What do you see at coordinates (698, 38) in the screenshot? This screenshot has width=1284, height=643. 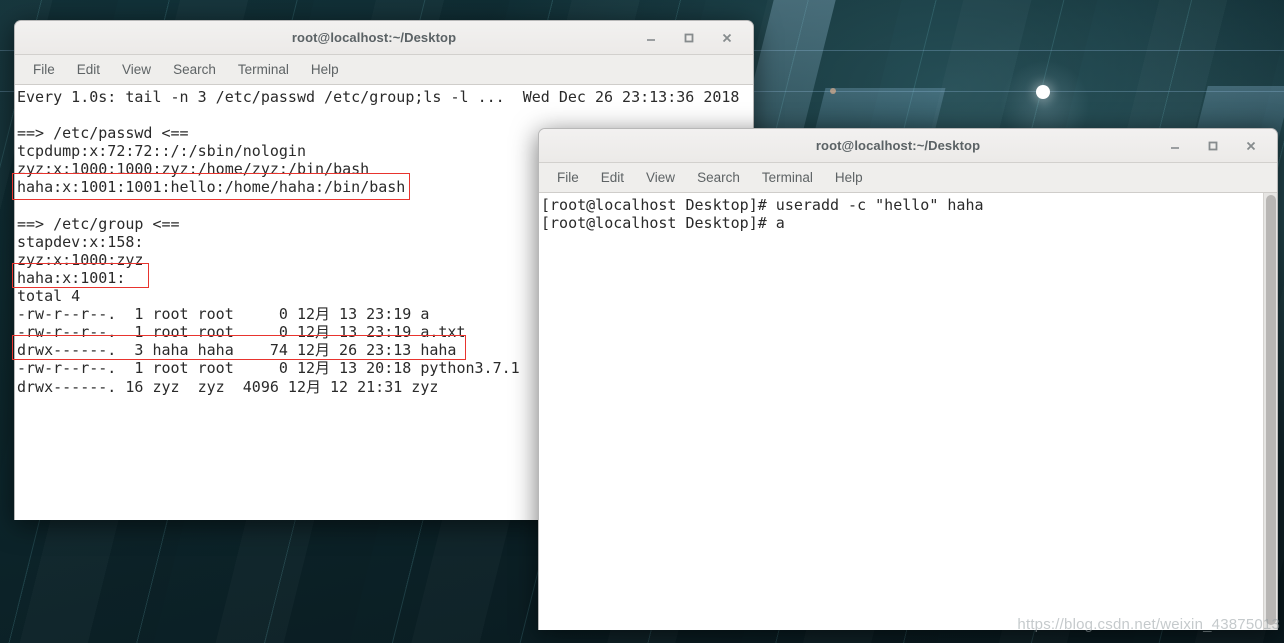 I see `window1-controls` at bounding box center [698, 38].